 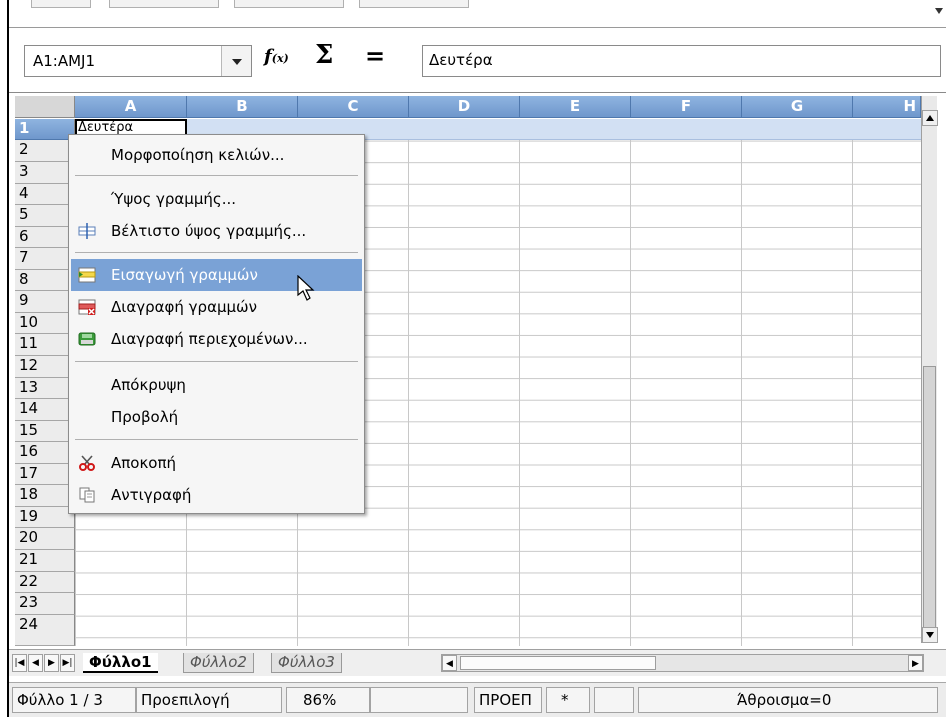 I want to click on row-header: 7, so click(x=45, y=259).